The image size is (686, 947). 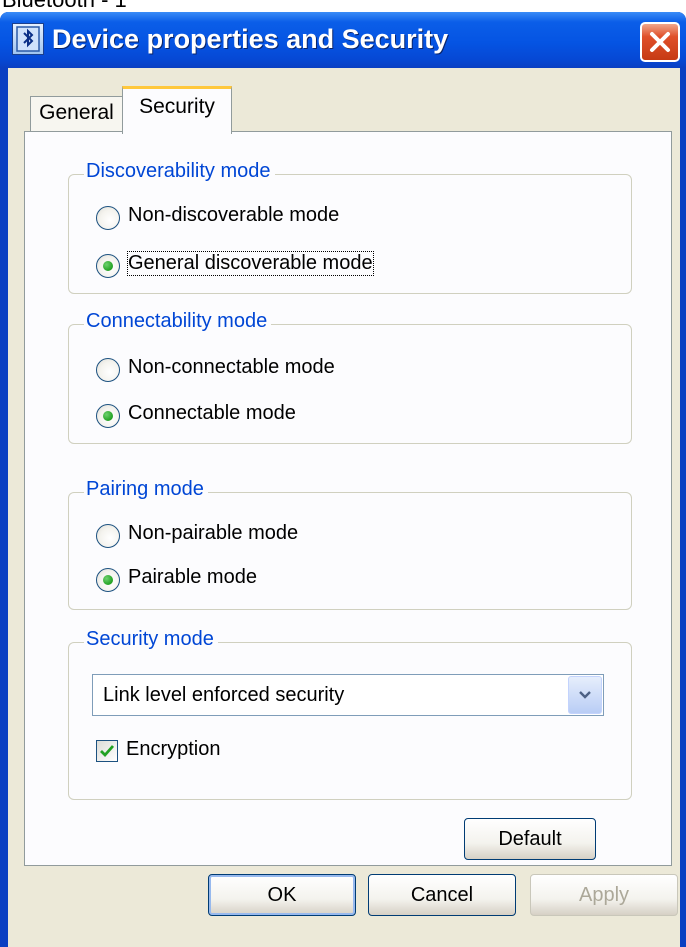 I want to click on background-text-strip: Bluetooth - 1, so click(x=343, y=6).